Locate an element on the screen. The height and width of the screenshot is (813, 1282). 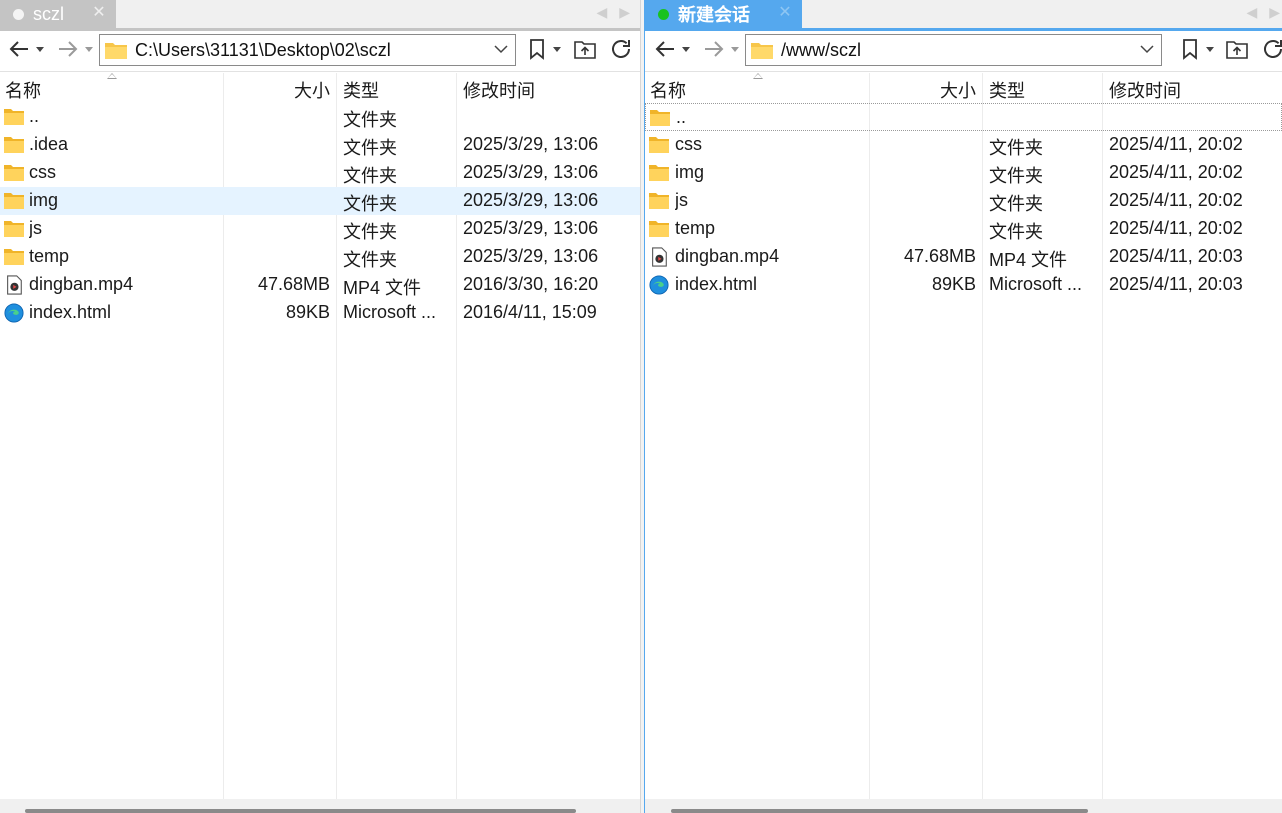
file-row: css 文件夹 2025/4/11, 20:02 is located at coordinates (963, 145).